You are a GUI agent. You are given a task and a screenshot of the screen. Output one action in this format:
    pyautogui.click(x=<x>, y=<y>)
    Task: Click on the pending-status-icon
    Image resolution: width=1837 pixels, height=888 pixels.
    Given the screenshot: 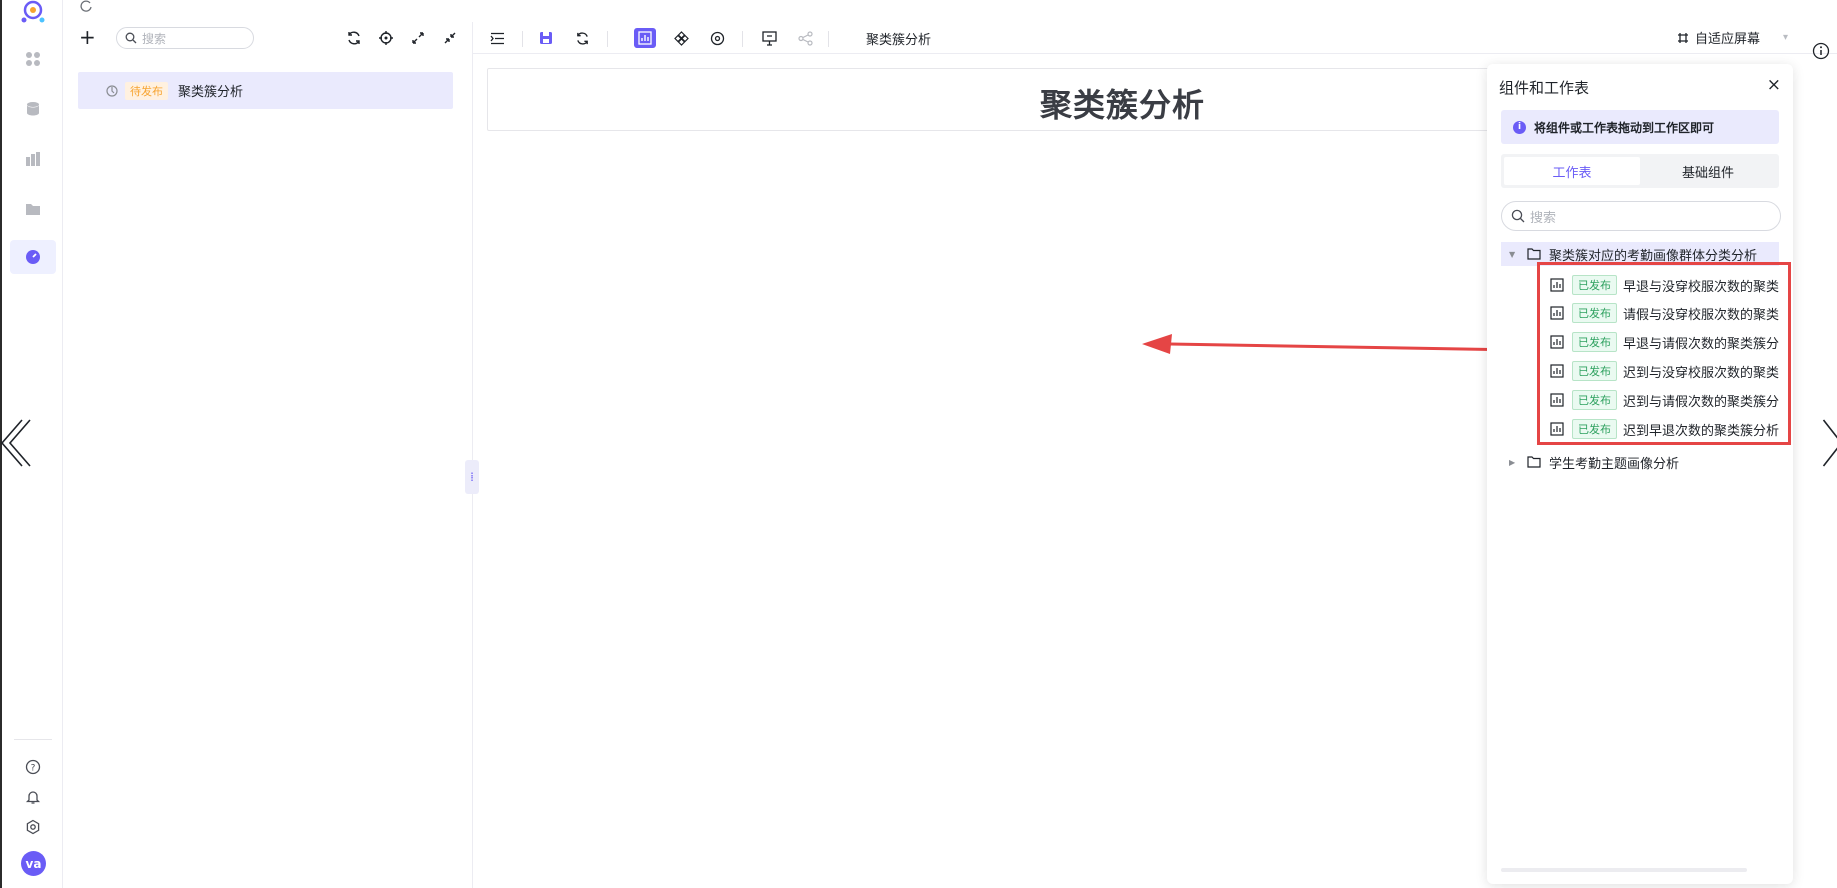 What is the action you would take?
    pyautogui.click(x=112, y=90)
    